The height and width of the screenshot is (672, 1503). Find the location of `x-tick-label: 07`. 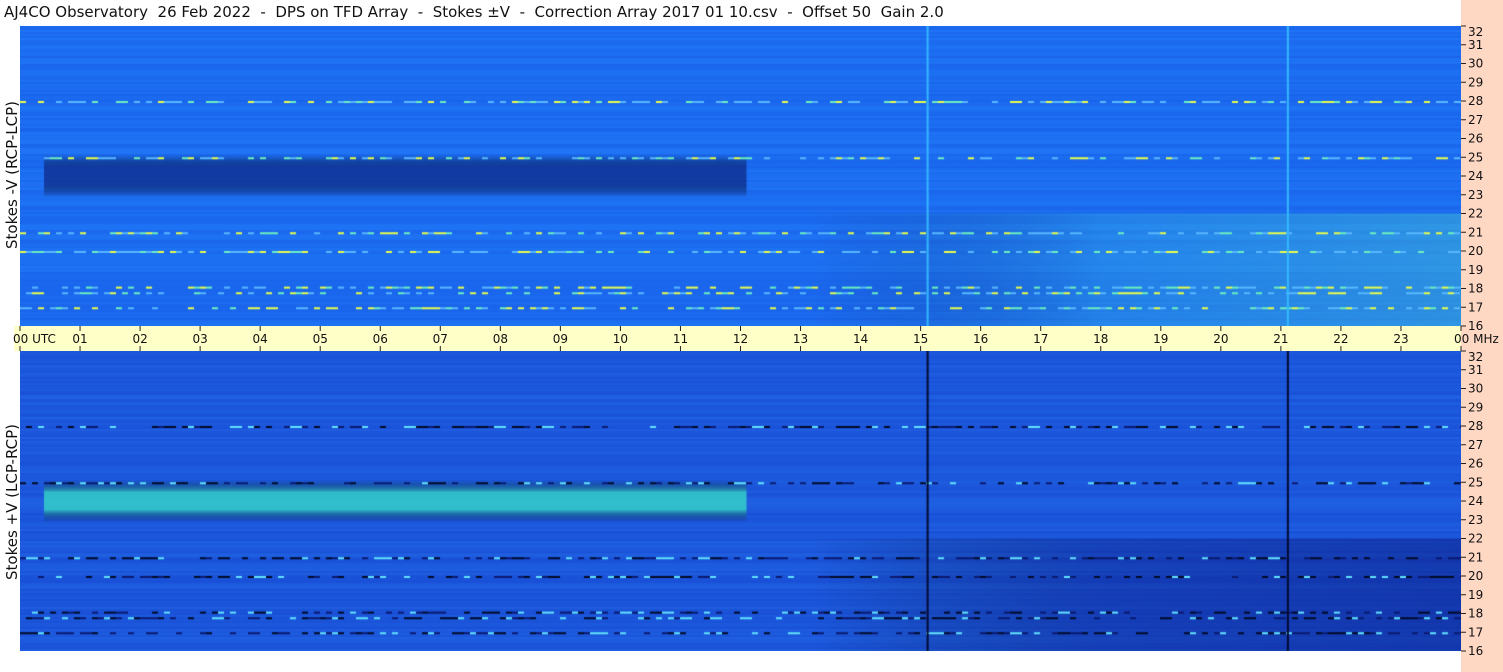

x-tick-label: 07 is located at coordinates (440, 339).